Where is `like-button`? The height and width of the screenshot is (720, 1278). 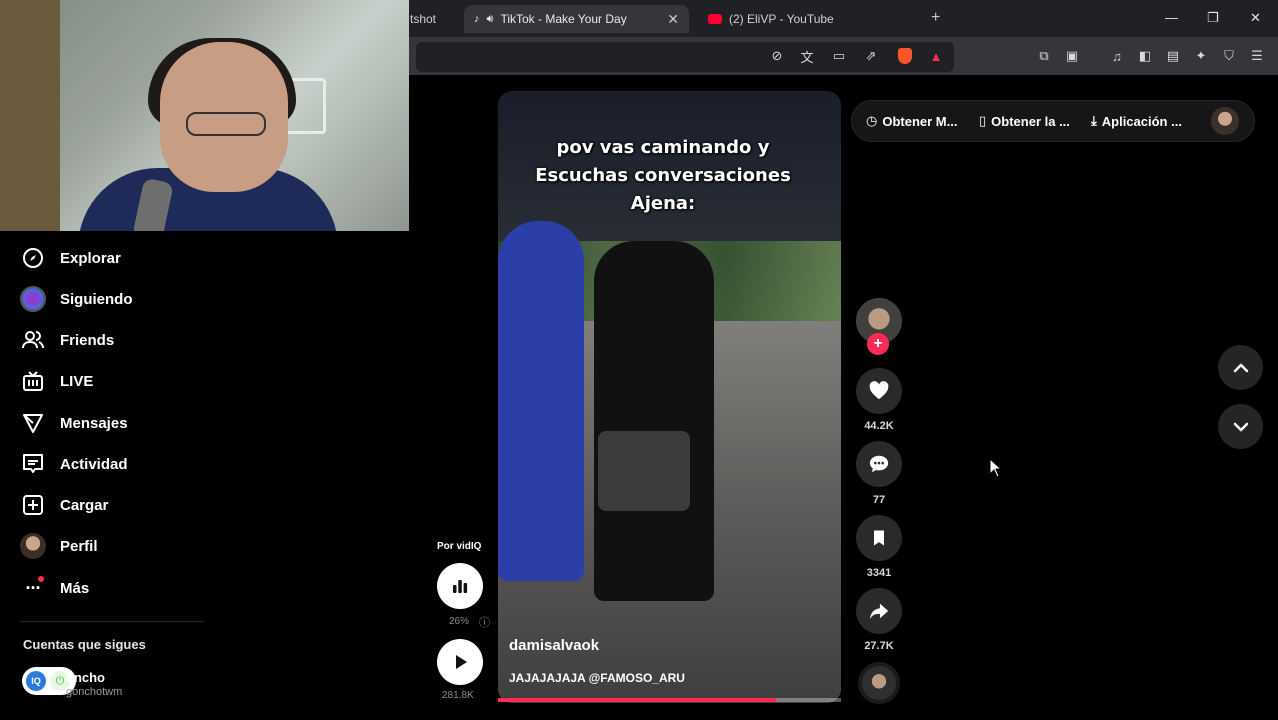
like-button is located at coordinates (879, 391).